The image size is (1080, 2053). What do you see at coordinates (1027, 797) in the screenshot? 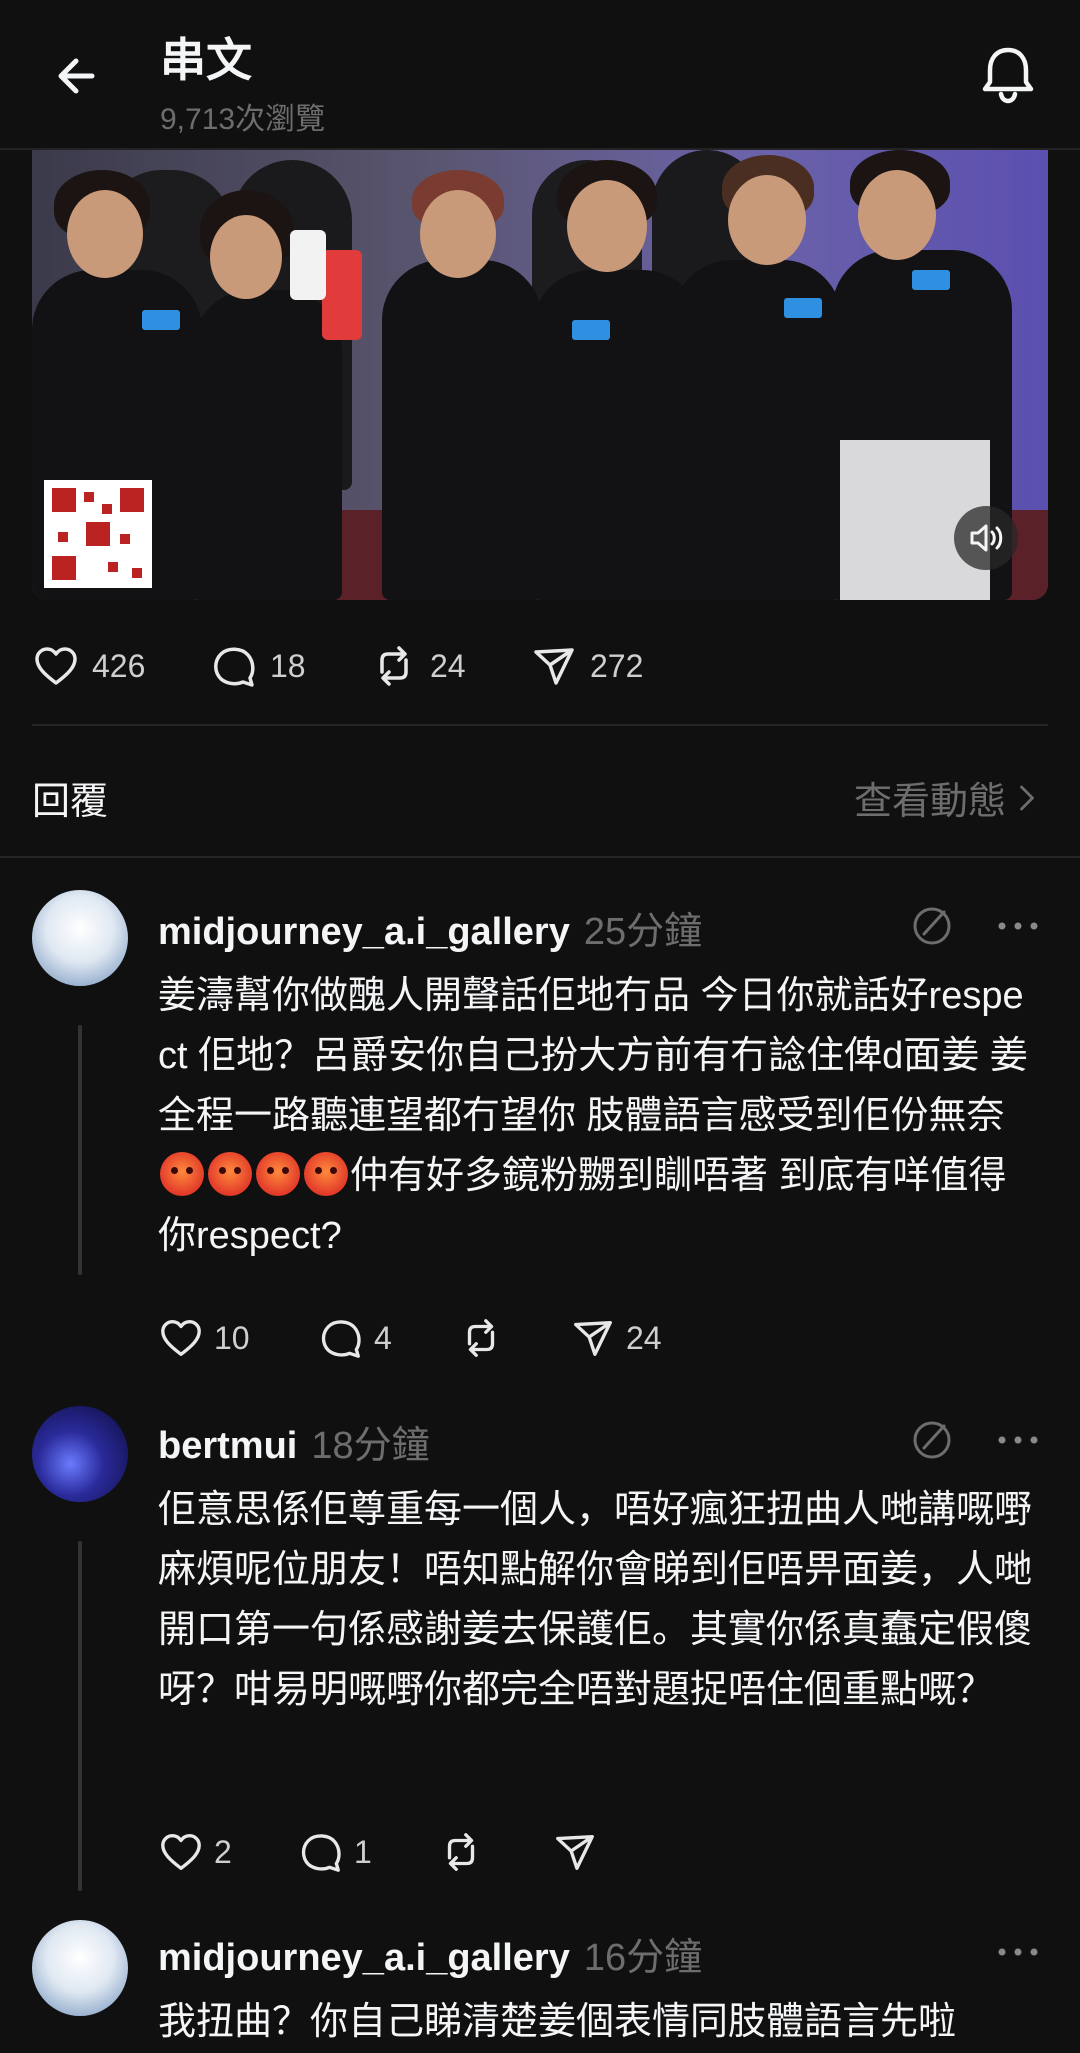
I see `chevron-right-icon` at bounding box center [1027, 797].